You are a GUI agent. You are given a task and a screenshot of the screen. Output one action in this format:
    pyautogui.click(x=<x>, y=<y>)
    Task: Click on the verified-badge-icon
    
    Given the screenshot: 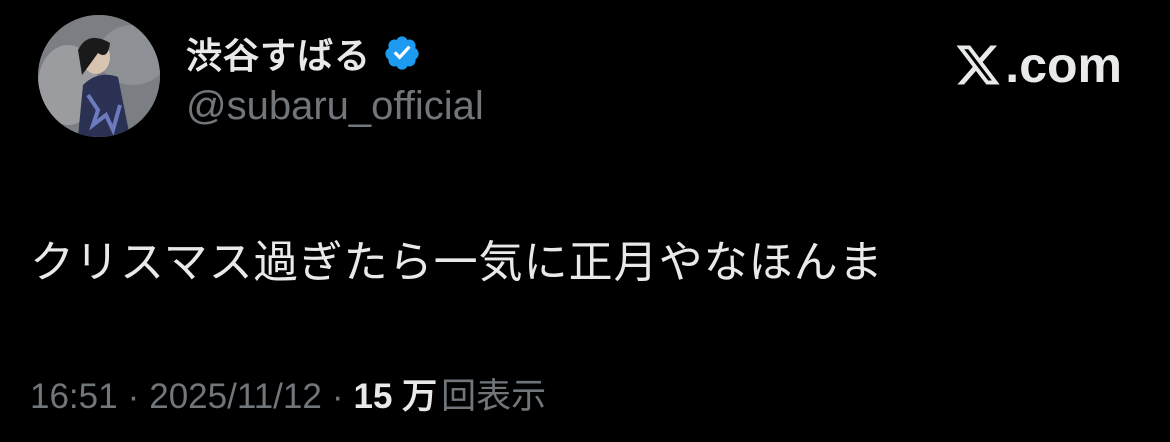 What is the action you would take?
    pyautogui.click(x=402, y=53)
    